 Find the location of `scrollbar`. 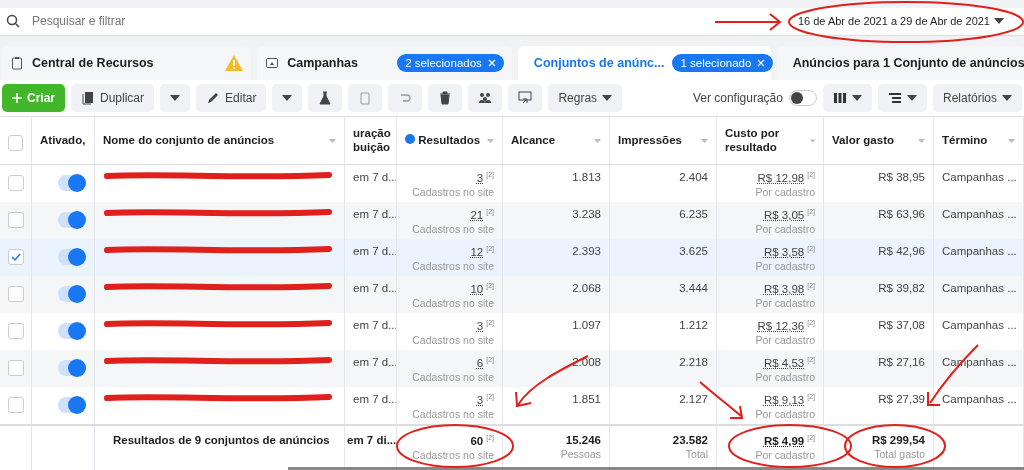

scrollbar is located at coordinates (656, 468).